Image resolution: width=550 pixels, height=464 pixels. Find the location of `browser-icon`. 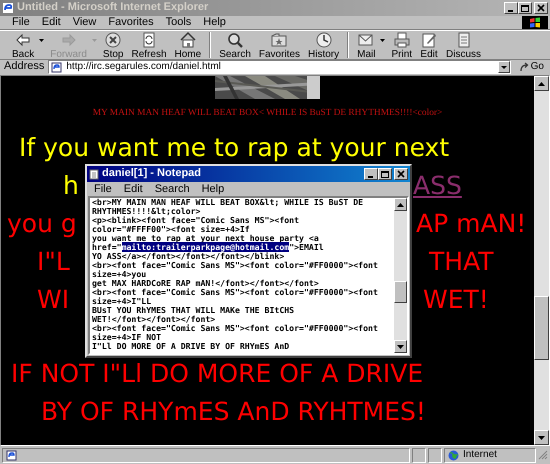

browser-icon is located at coordinates (8, 8).